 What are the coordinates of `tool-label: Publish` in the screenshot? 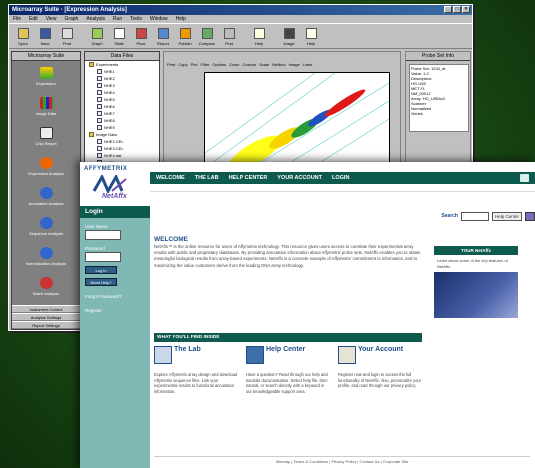 It's located at (185, 43).